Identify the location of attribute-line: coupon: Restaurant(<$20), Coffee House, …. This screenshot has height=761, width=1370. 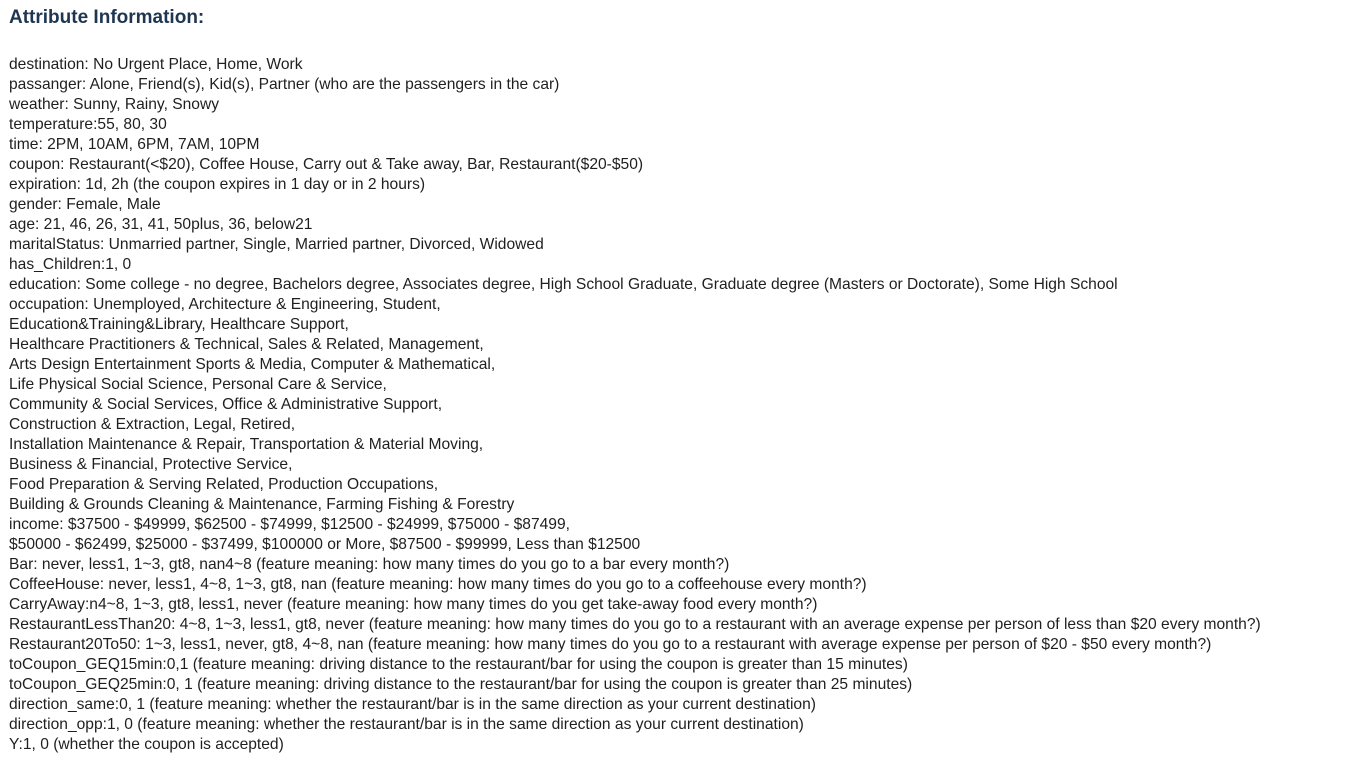
(326, 164).